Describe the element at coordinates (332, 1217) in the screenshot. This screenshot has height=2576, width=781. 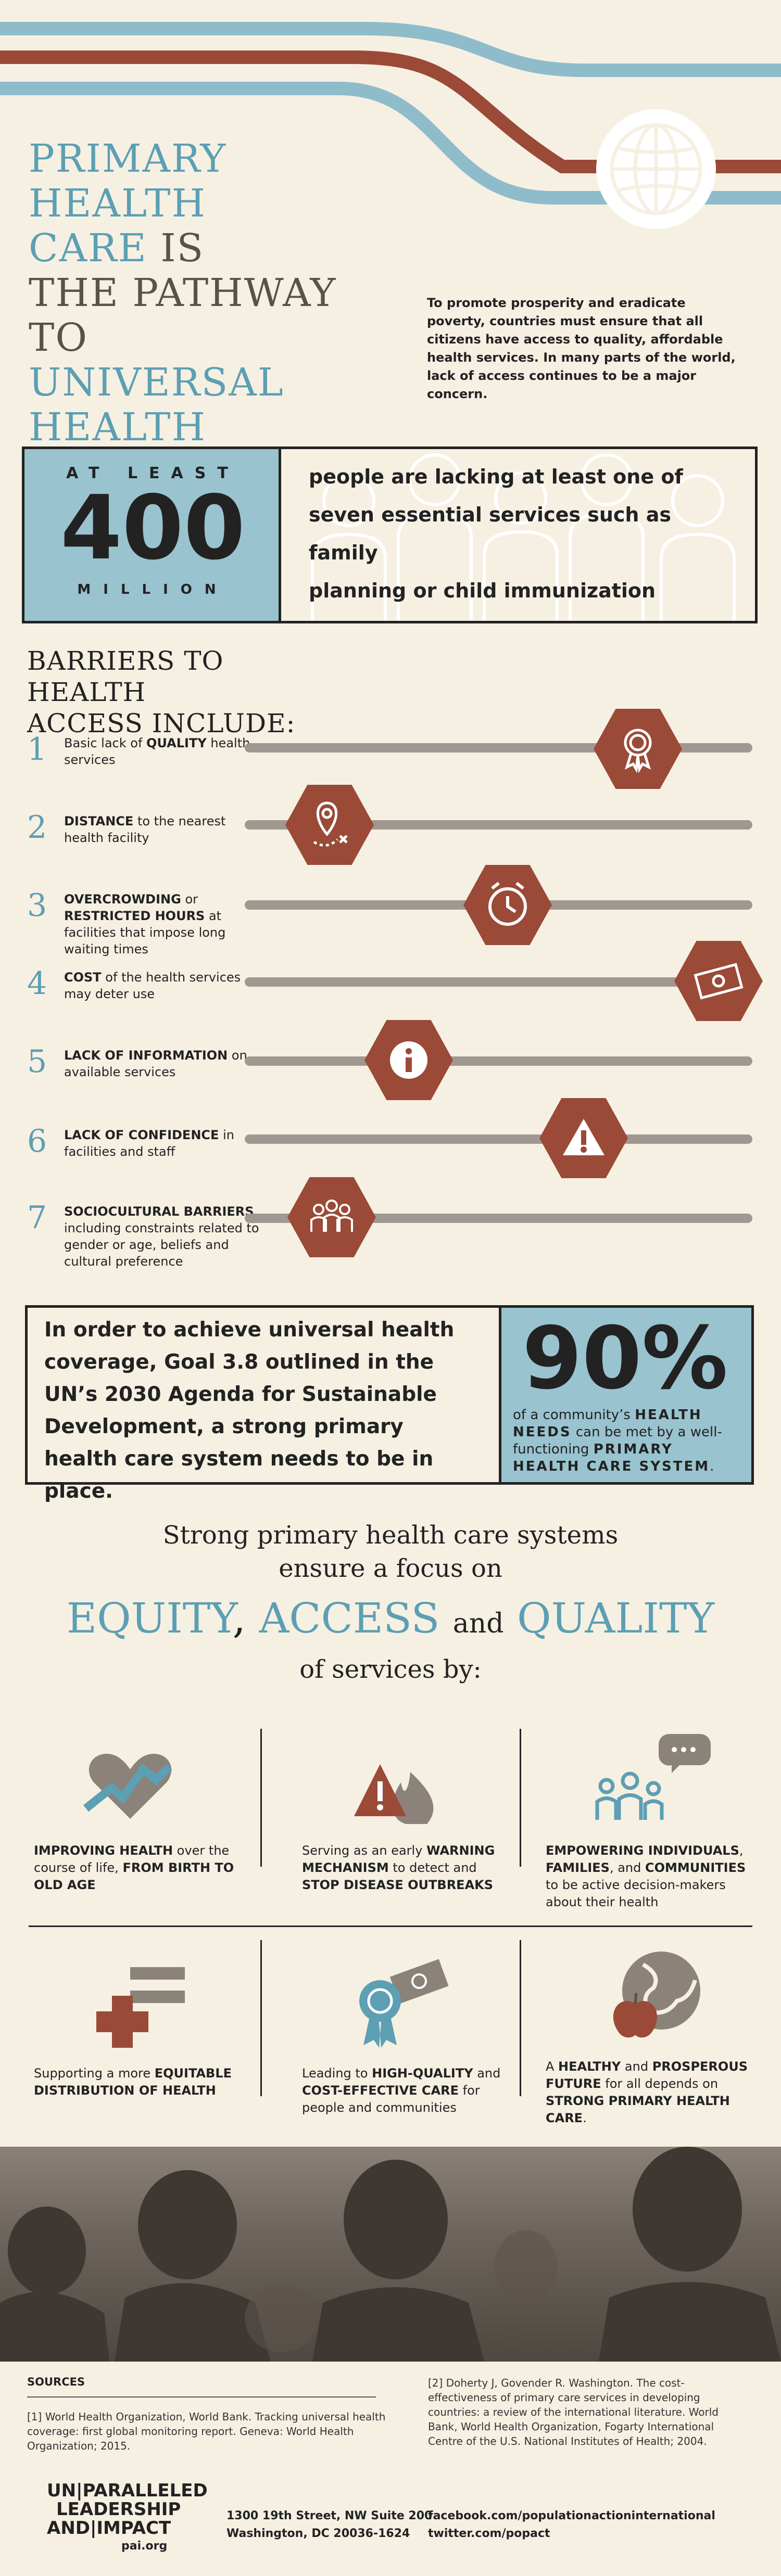
I see `people-group-icon` at that location.